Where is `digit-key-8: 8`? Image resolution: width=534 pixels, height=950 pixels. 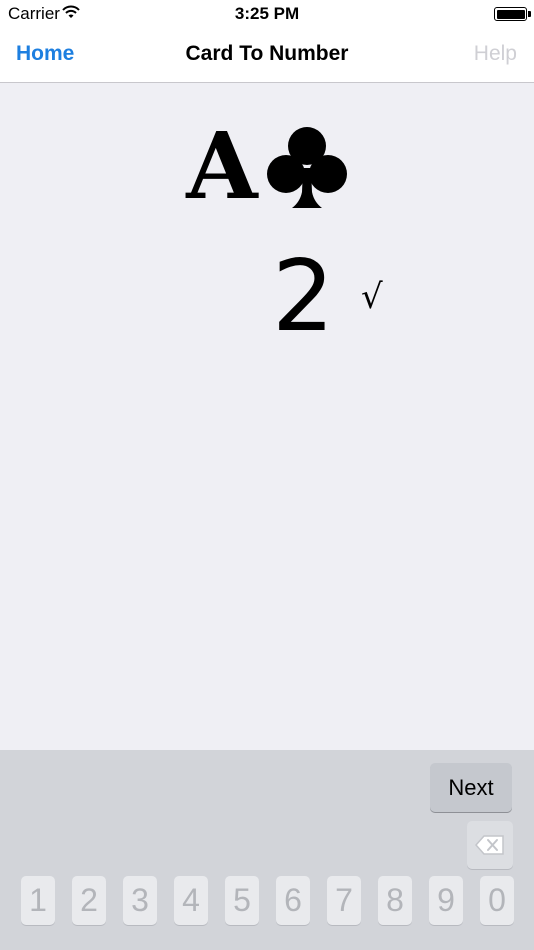 digit-key-8: 8 is located at coordinates (395, 900).